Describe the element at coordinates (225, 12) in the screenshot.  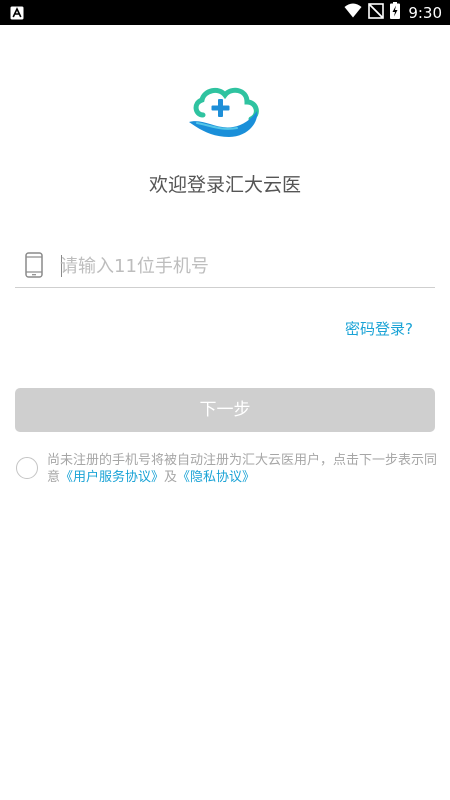
I see `status-bar: 9:30` at that location.